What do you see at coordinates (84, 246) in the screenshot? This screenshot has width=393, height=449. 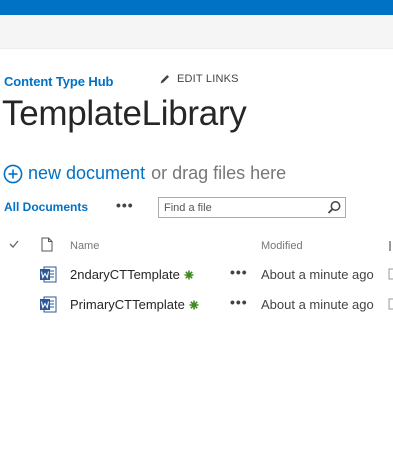 I see `column-name: Name` at bounding box center [84, 246].